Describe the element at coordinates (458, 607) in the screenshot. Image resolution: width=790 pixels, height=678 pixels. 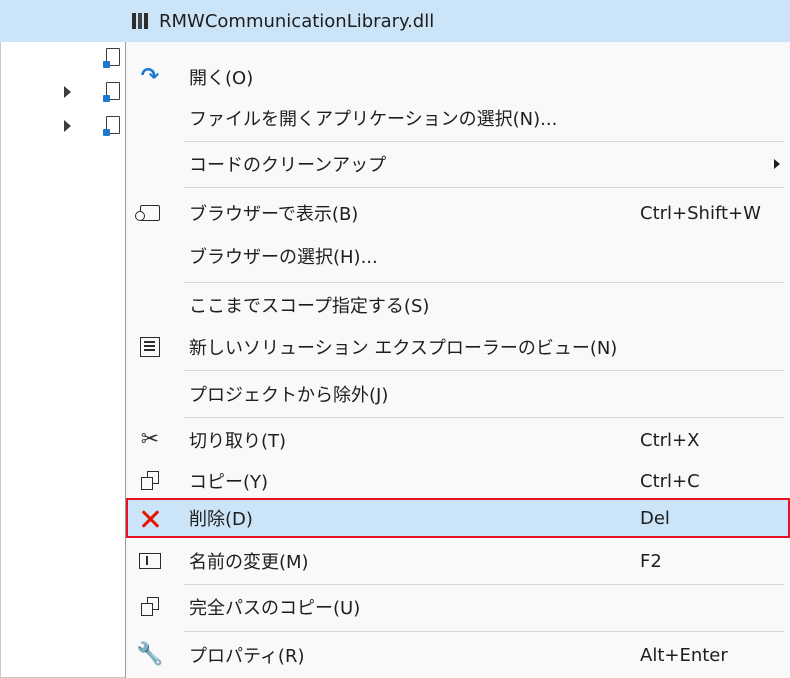
I see `menu-item-copy-full-path: 完全パスのコピー(U)` at that location.